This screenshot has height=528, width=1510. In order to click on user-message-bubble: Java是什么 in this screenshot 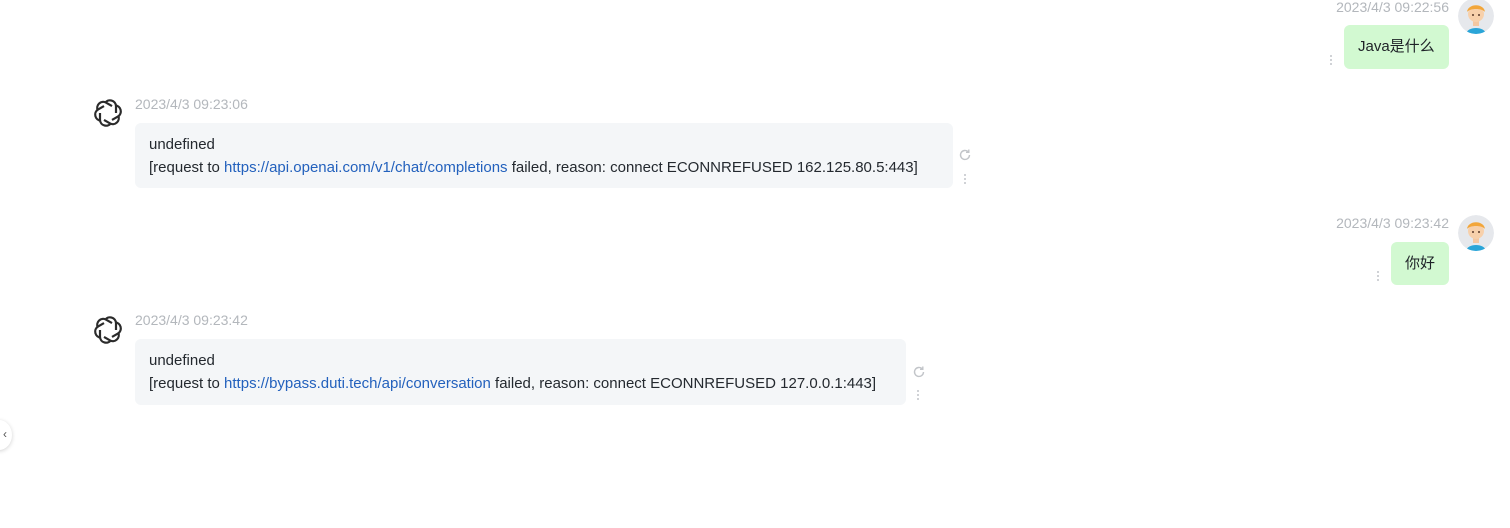, I will do `click(1396, 47)`.